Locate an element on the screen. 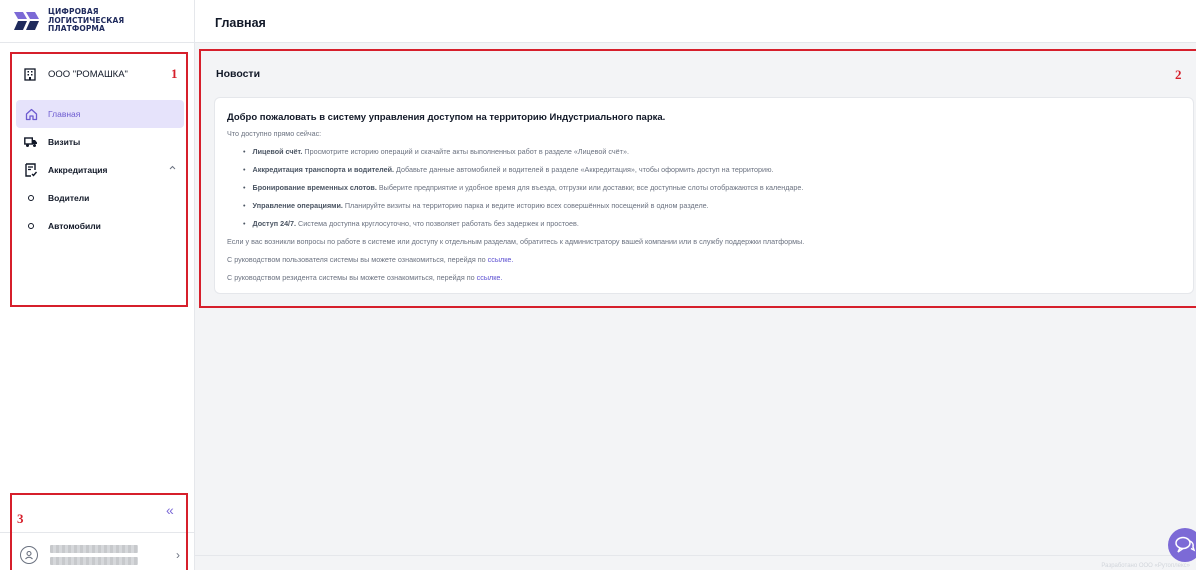 This screenshot has height=570, width=1196. support-chat-button is located at coordinates (1182, 545).